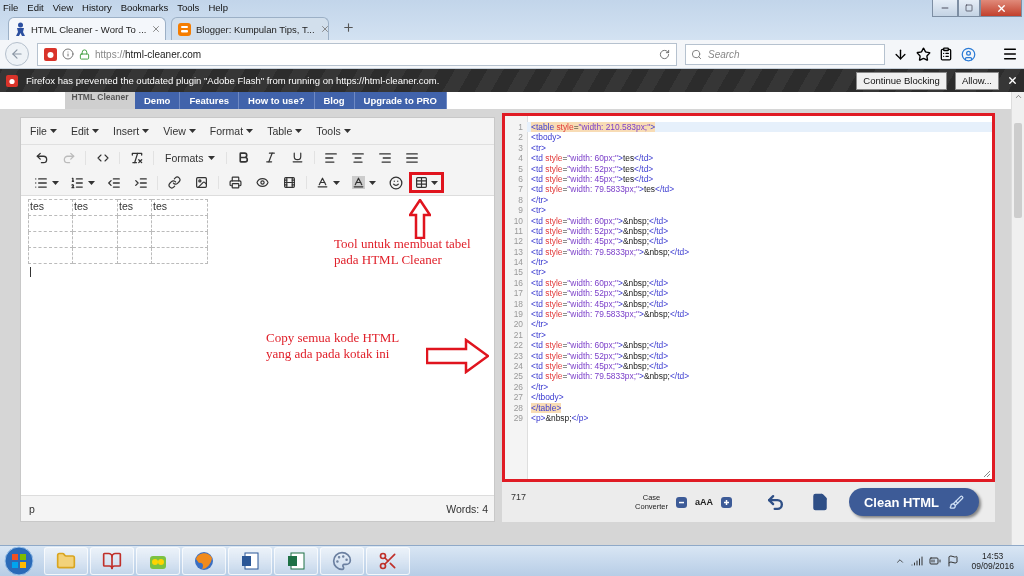 The width and height of the screenshot is (1024, 576). I want to click on editor-menu: Insert, so click(131, 131).